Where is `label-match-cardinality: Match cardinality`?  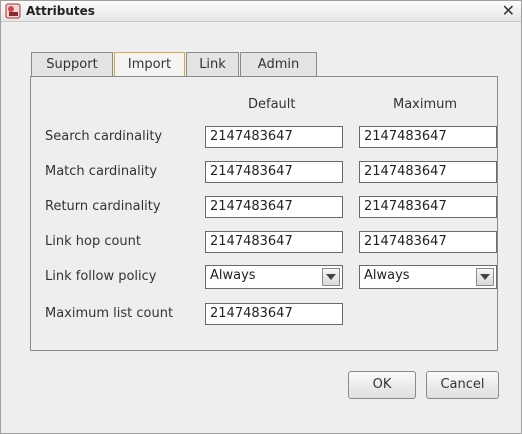 label-match-cardinality: Match cardinality is located at coordinates (101, 171).